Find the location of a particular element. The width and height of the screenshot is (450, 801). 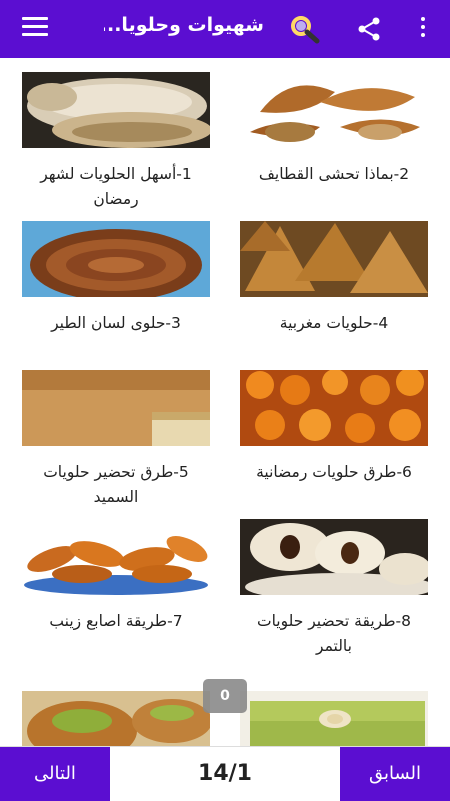

recipe-card-2: 2-بماذا تحشى القطايف is located at coordinates (334, 129).